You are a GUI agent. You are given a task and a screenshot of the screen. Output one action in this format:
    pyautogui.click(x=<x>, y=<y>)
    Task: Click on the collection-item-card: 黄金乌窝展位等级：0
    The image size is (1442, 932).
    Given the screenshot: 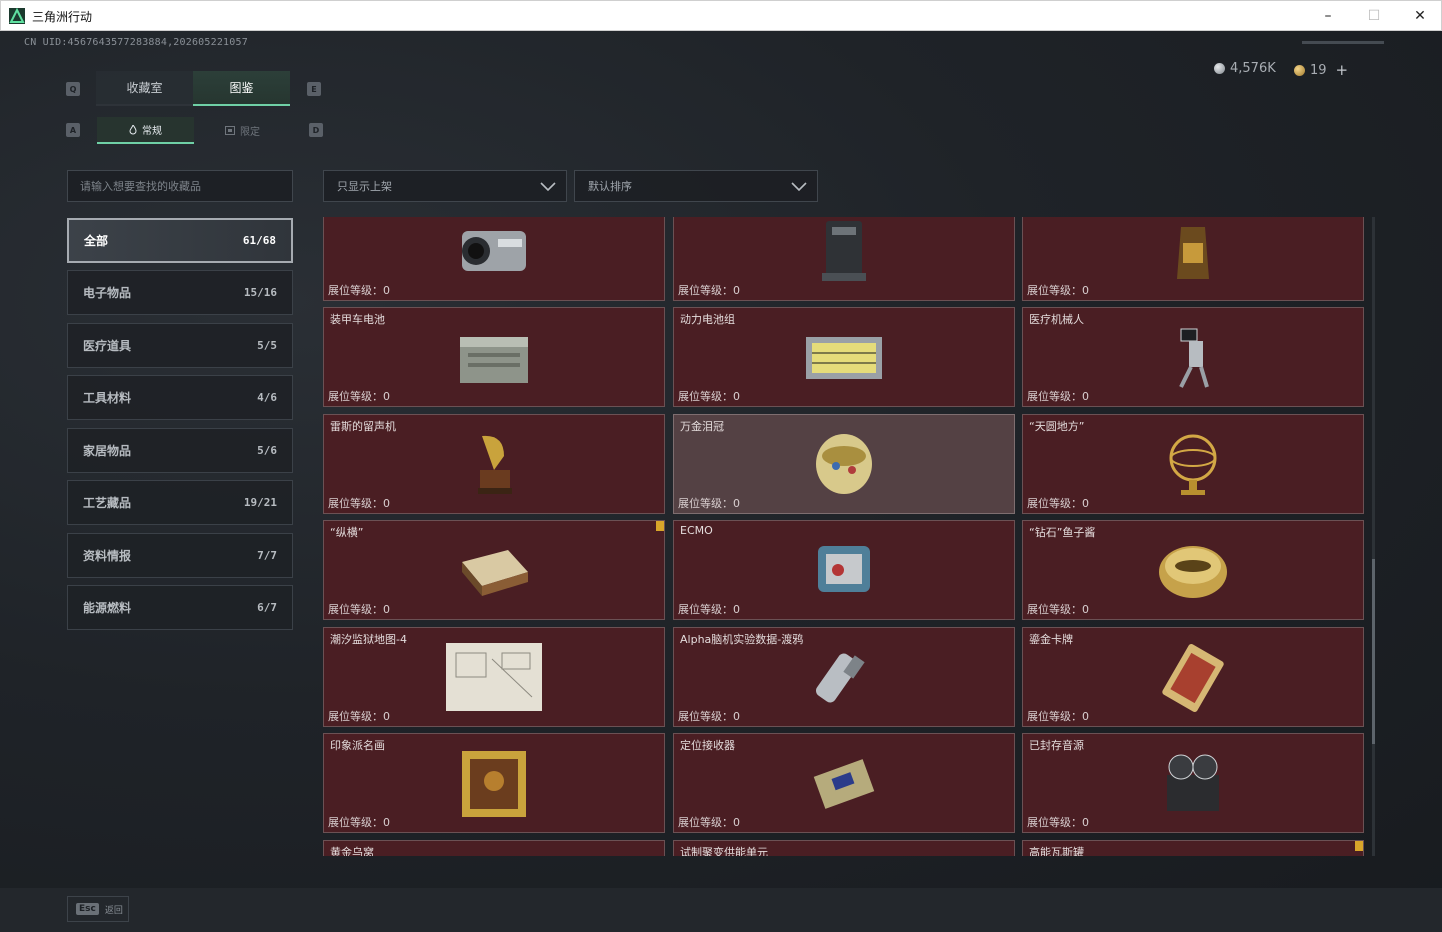 What is the action you would take?
    pyautogui.click(x=494, y=848)
    